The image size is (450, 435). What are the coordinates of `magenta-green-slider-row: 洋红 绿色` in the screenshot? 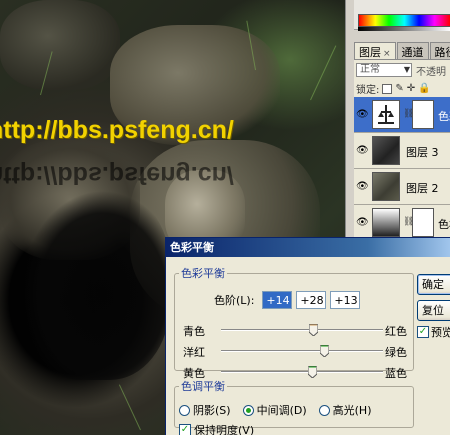 It's located at (295, 351).